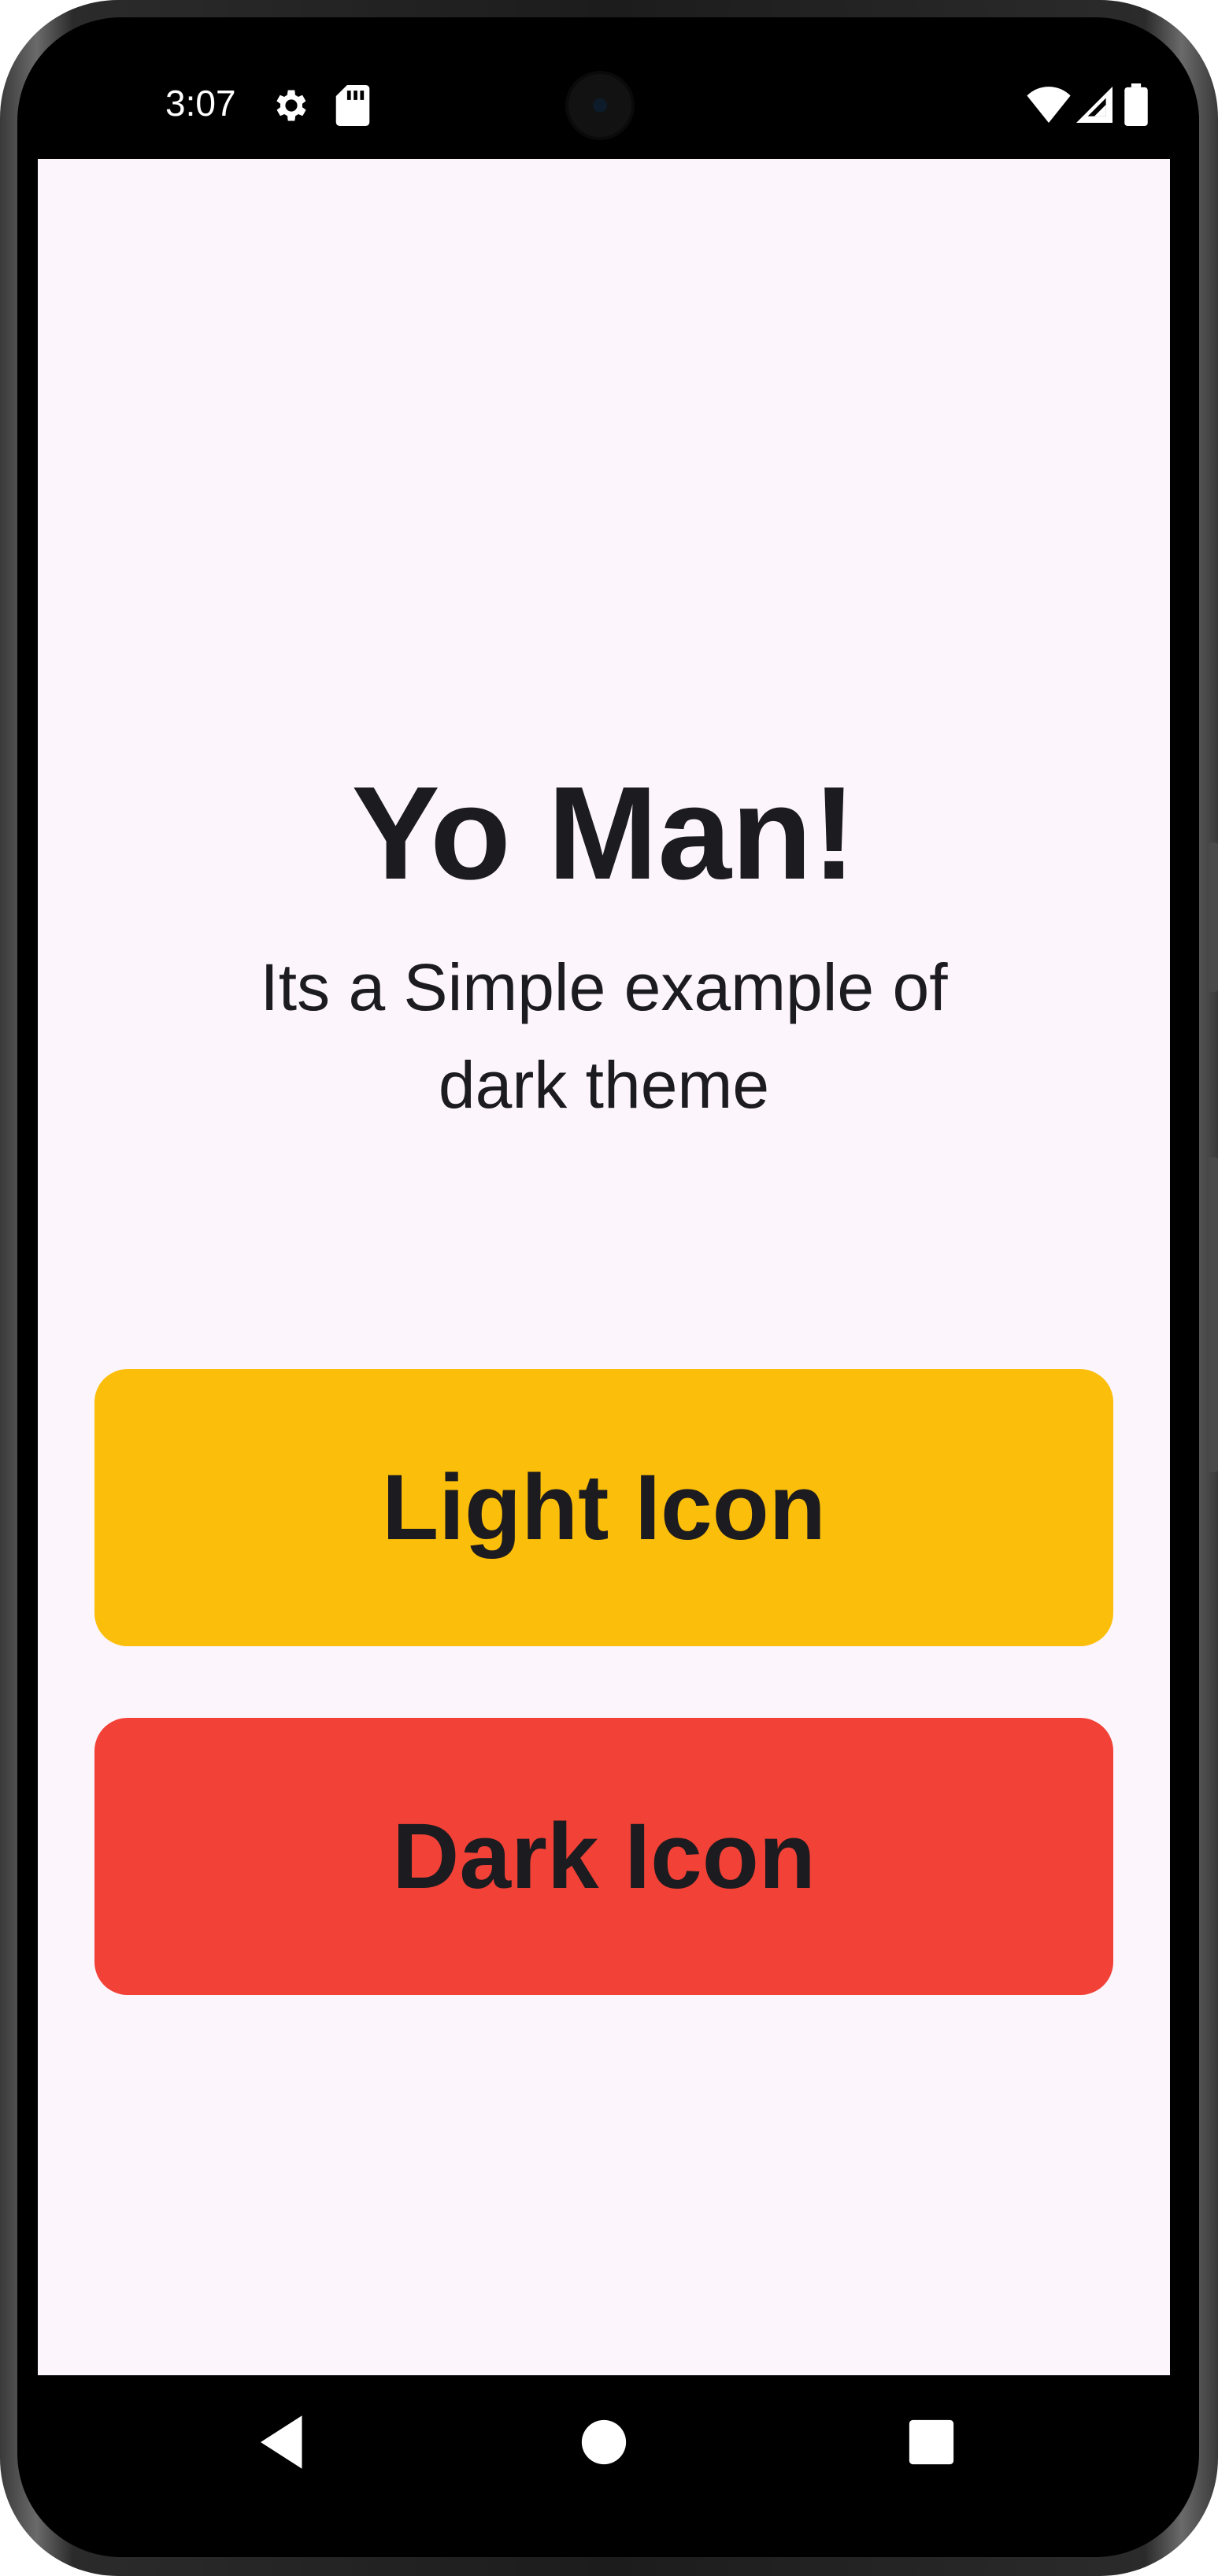  I want to click on recents-icon, so click(931, 2444).